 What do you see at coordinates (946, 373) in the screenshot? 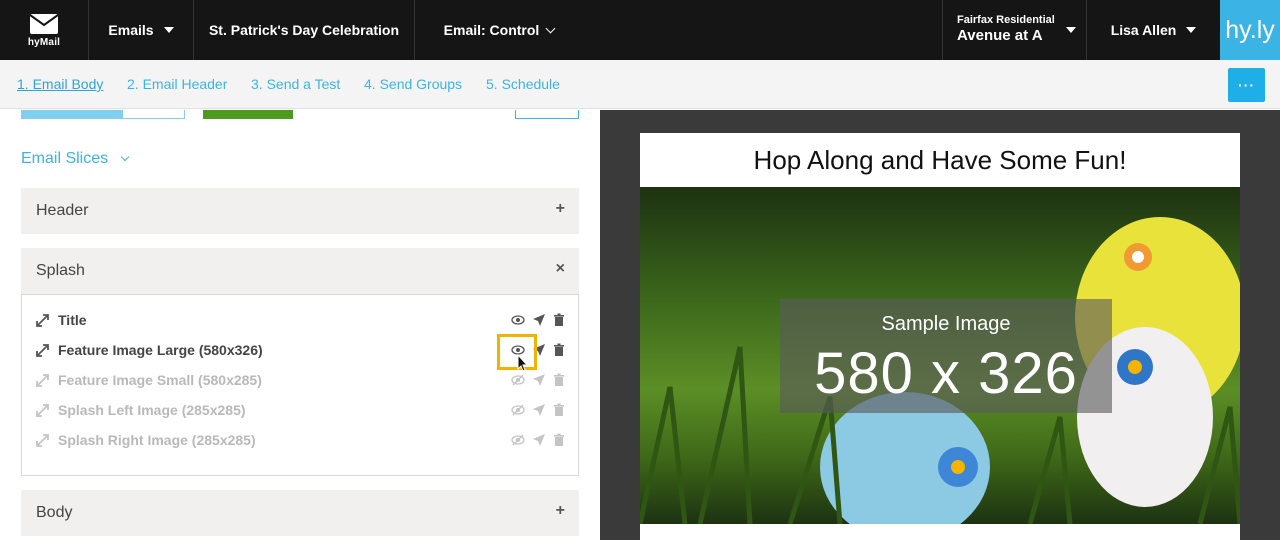
I see `sample-image-size: 580 x 326` at bounding box center [946, 373].